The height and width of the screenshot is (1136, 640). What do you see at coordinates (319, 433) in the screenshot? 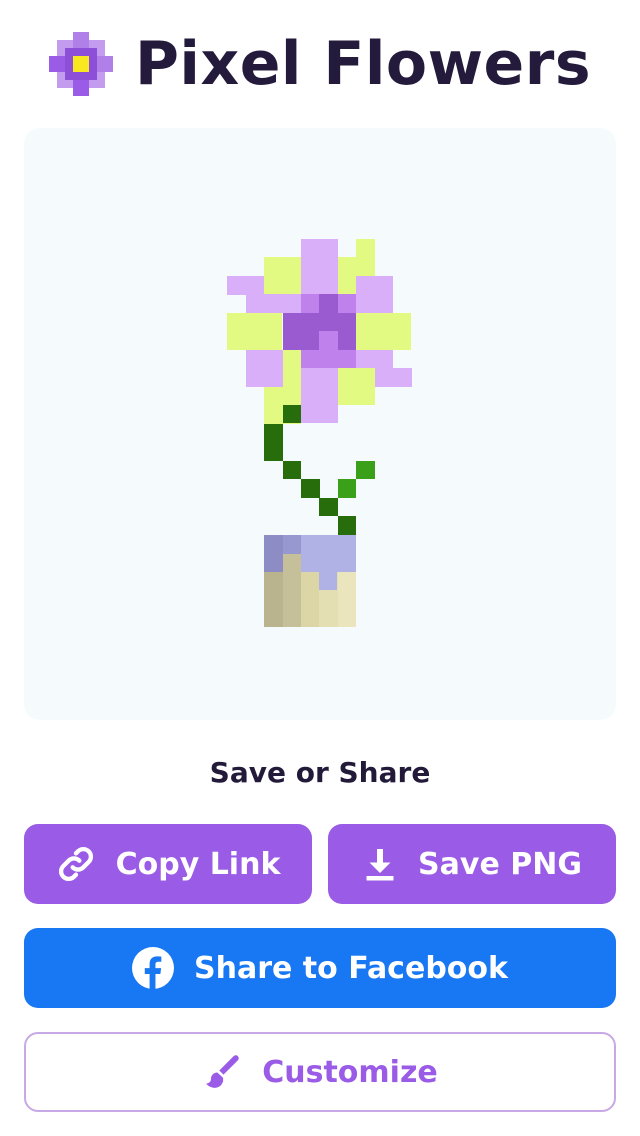
I see `pixel-flower-art` at bounding box center [319, 433].